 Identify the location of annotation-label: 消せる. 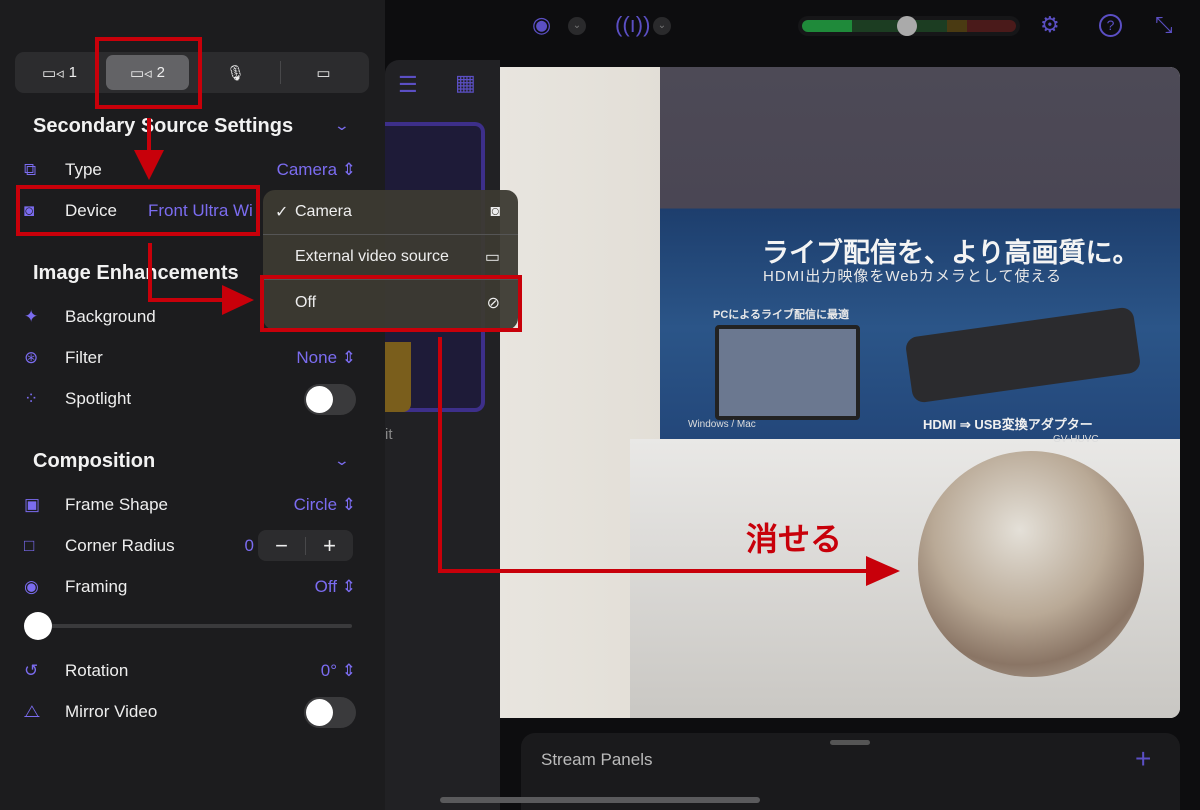
(794, 539).